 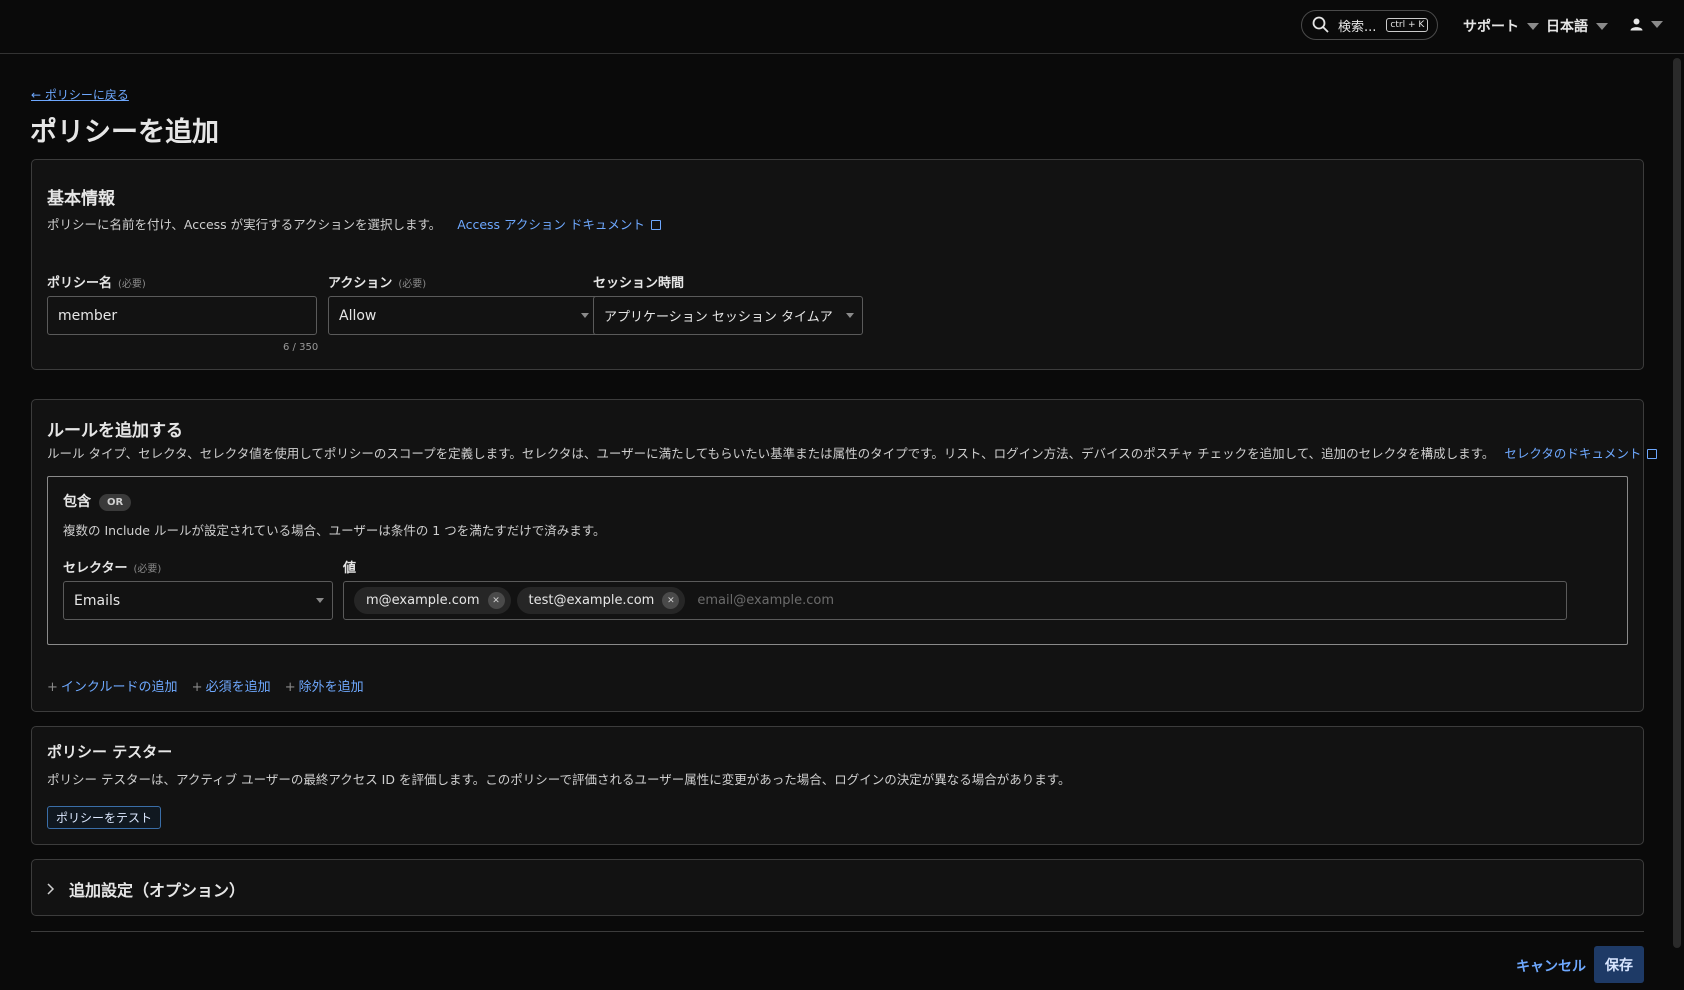 I want to click on search-shortcut: ctrl + K, so click(x=1407, y=25).